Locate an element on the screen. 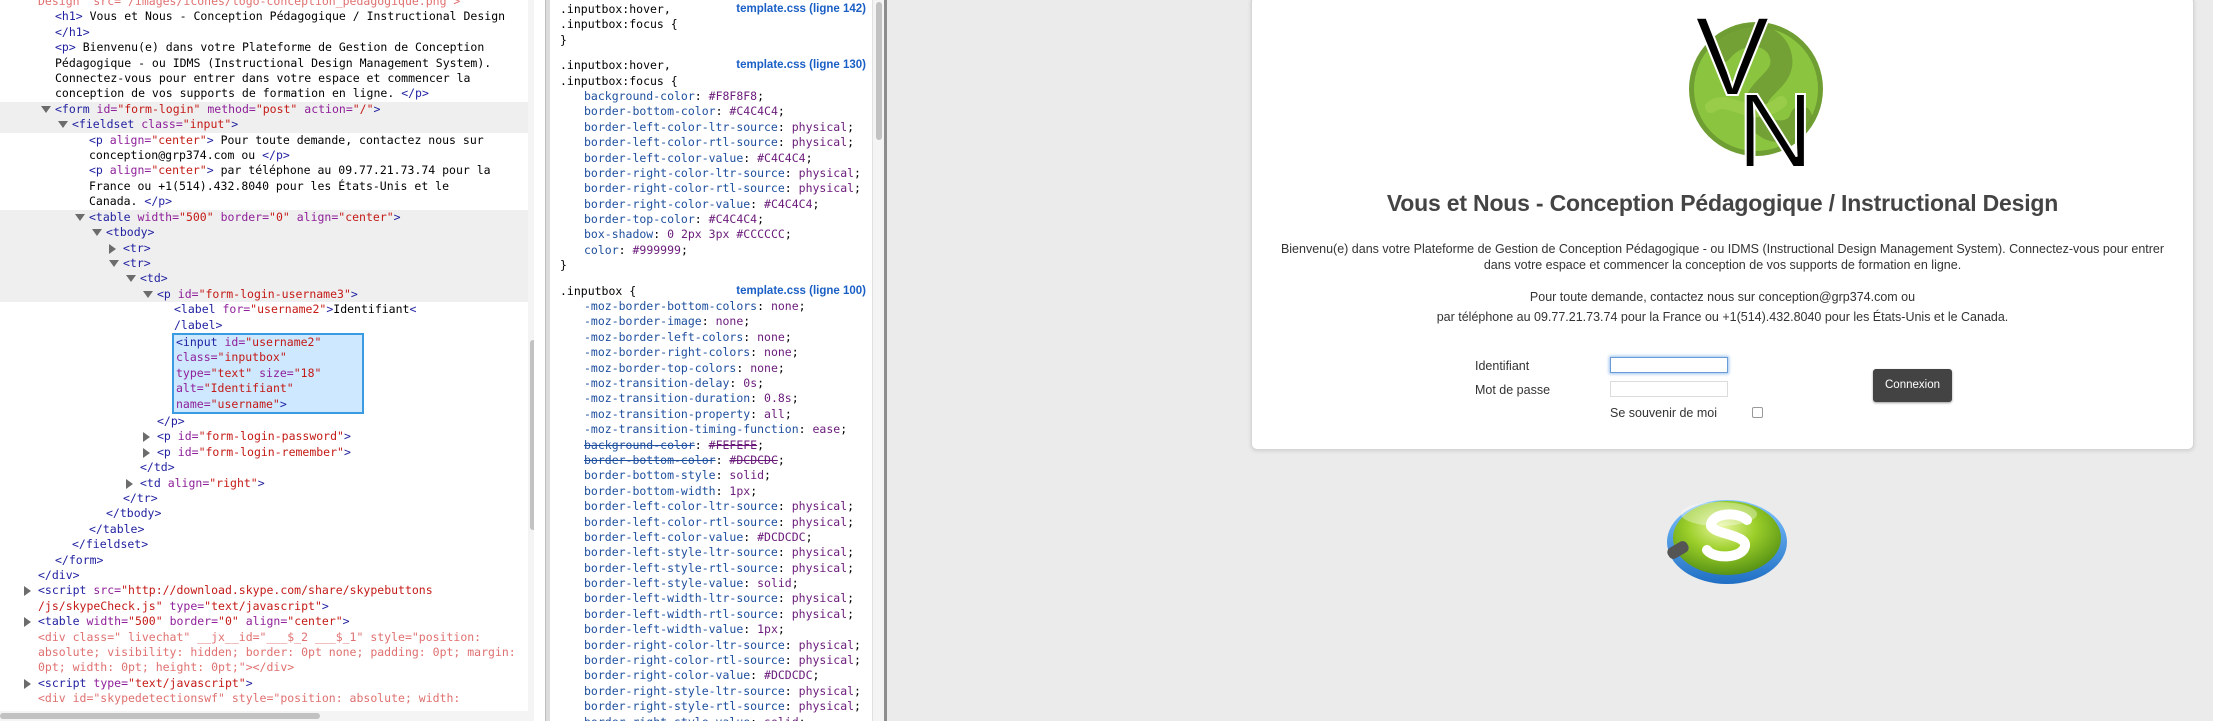 This screenshot has width=2213, height=721. css-declaration: color: #999999; is located at coordinates (714, 250).